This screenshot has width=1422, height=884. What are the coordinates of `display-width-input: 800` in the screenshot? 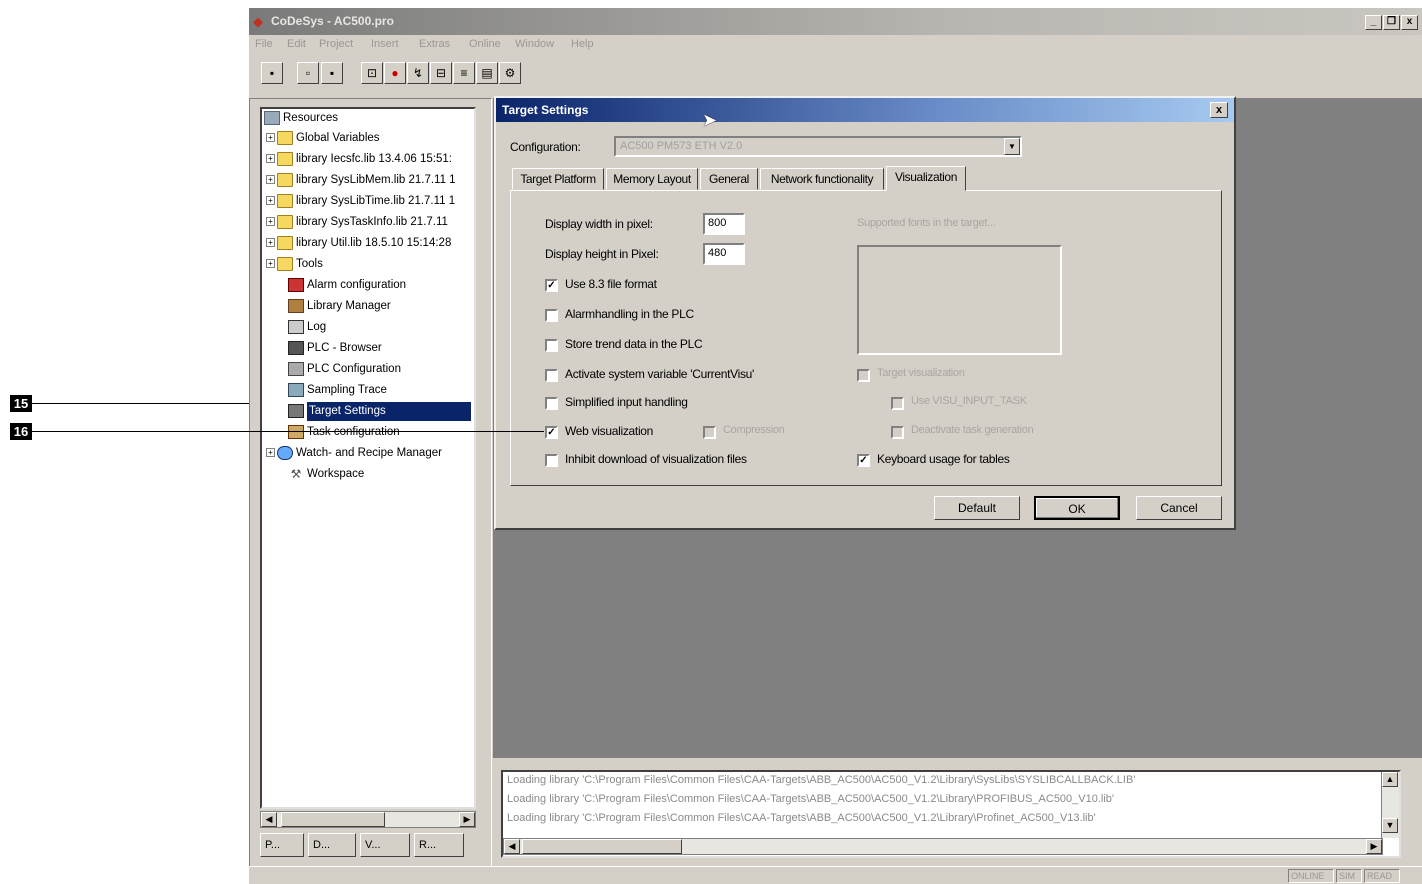 It's located at (724, 224).